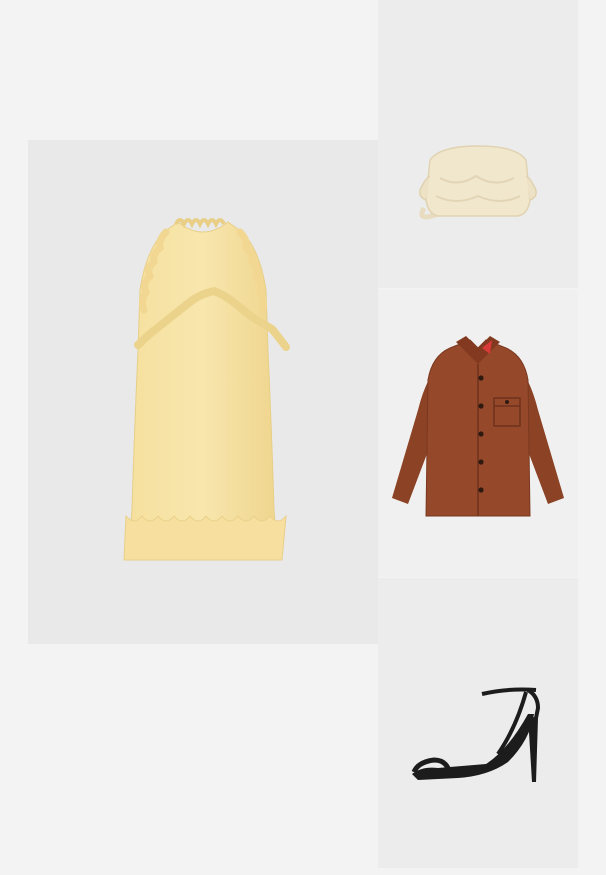  What do you see at coordinates (476, 734) in the screenshot?
I see `sandal-image` at bounding box center [476, 734].